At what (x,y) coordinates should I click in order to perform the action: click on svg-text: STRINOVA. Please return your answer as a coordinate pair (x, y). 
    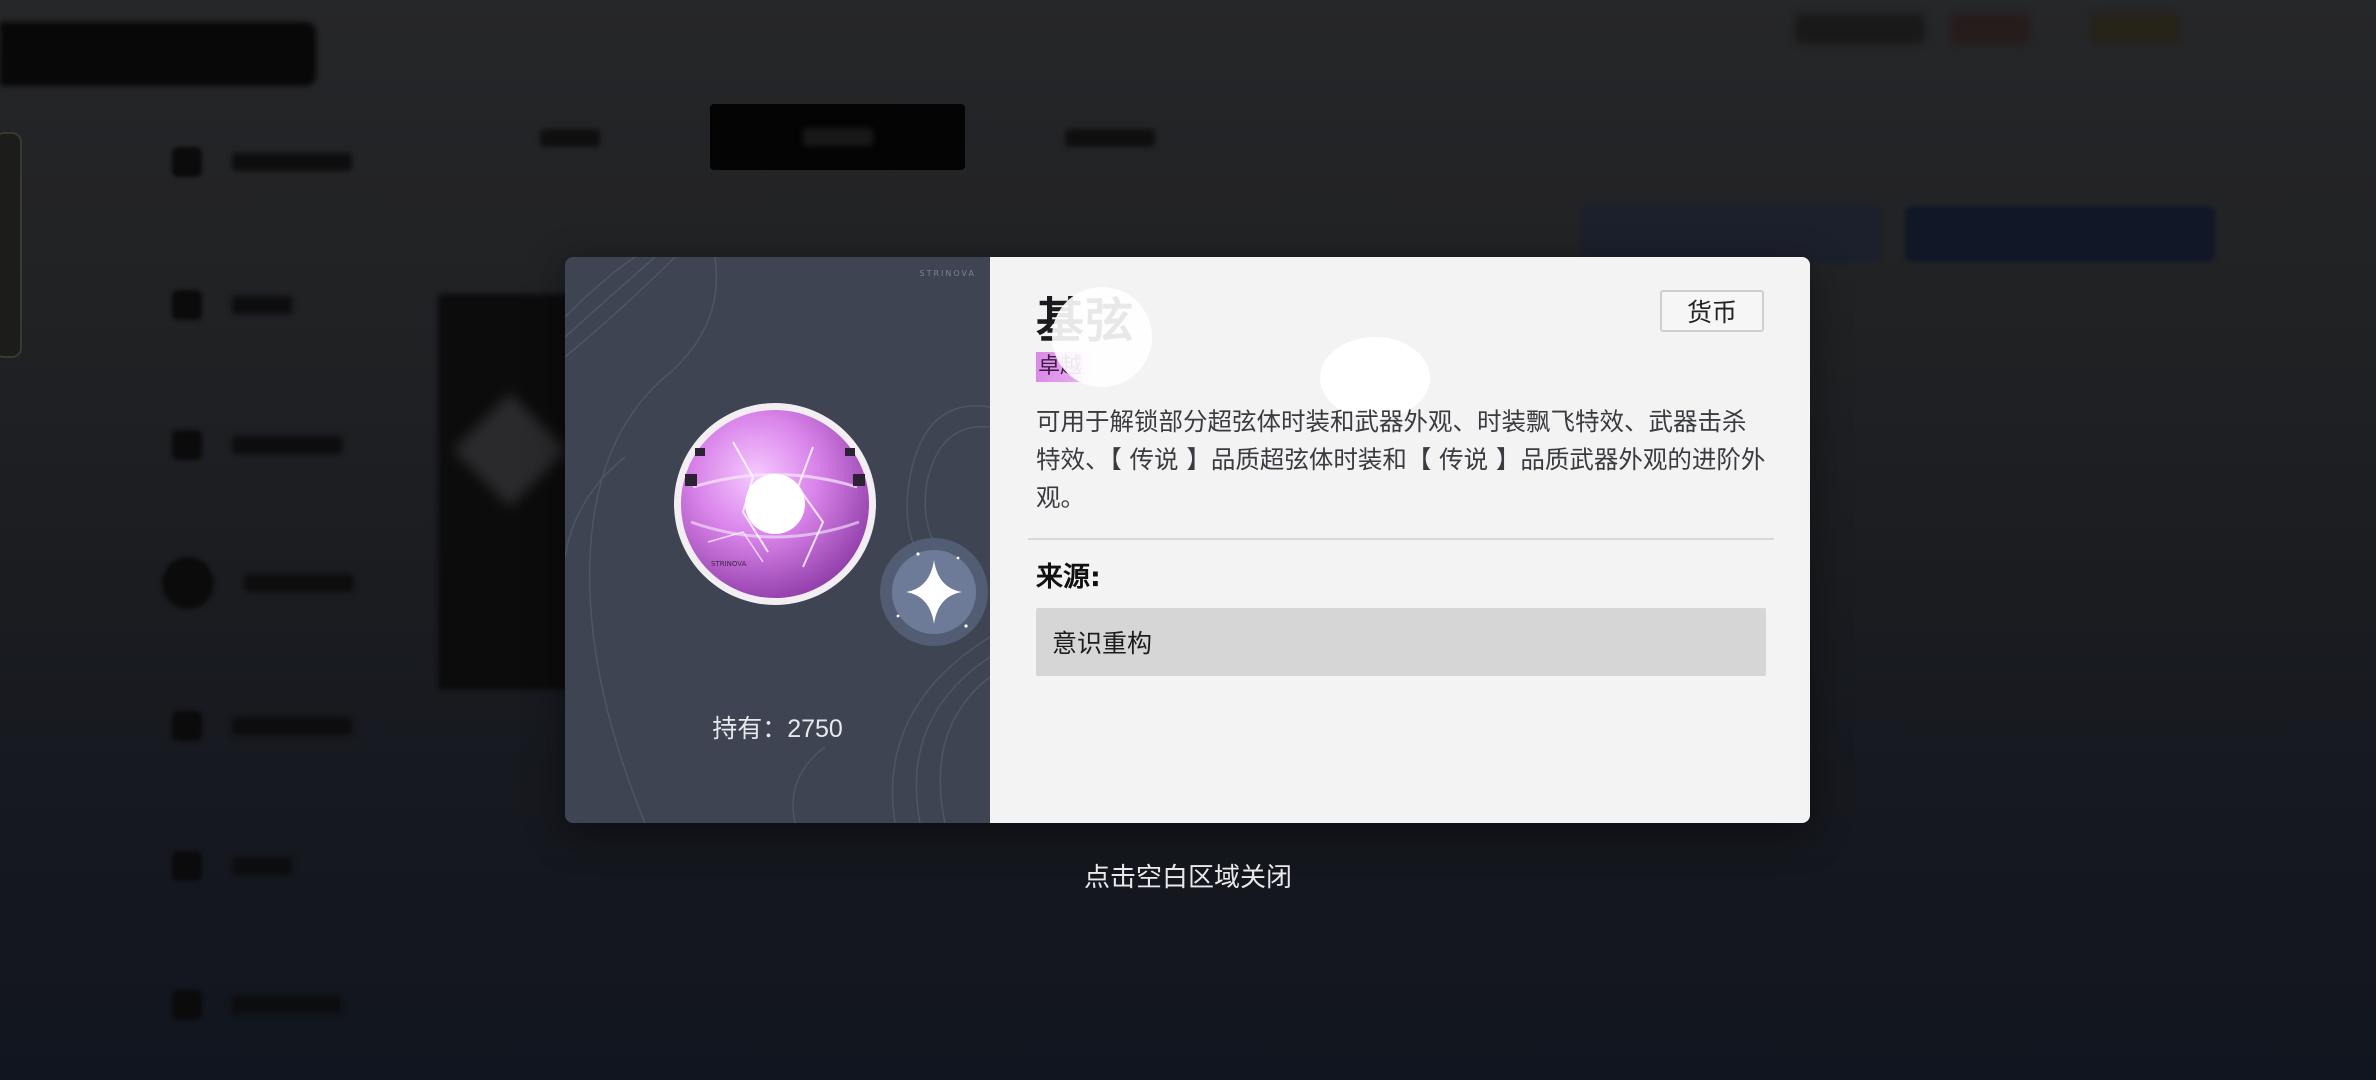
    Looking at the image, I should click on (729, 564).